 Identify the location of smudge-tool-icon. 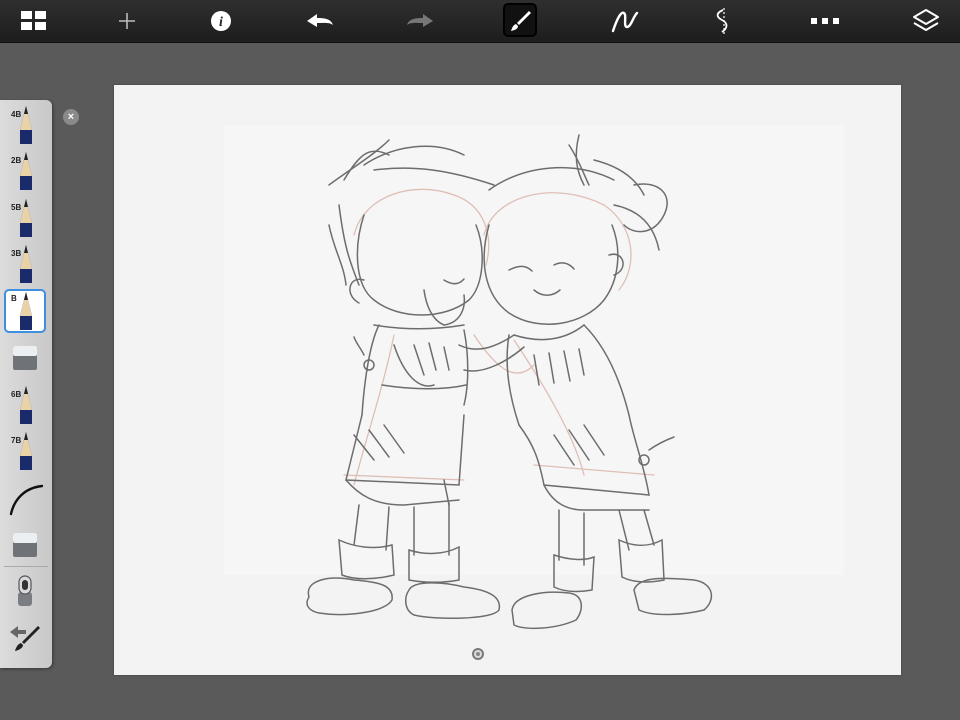
(25, 590).